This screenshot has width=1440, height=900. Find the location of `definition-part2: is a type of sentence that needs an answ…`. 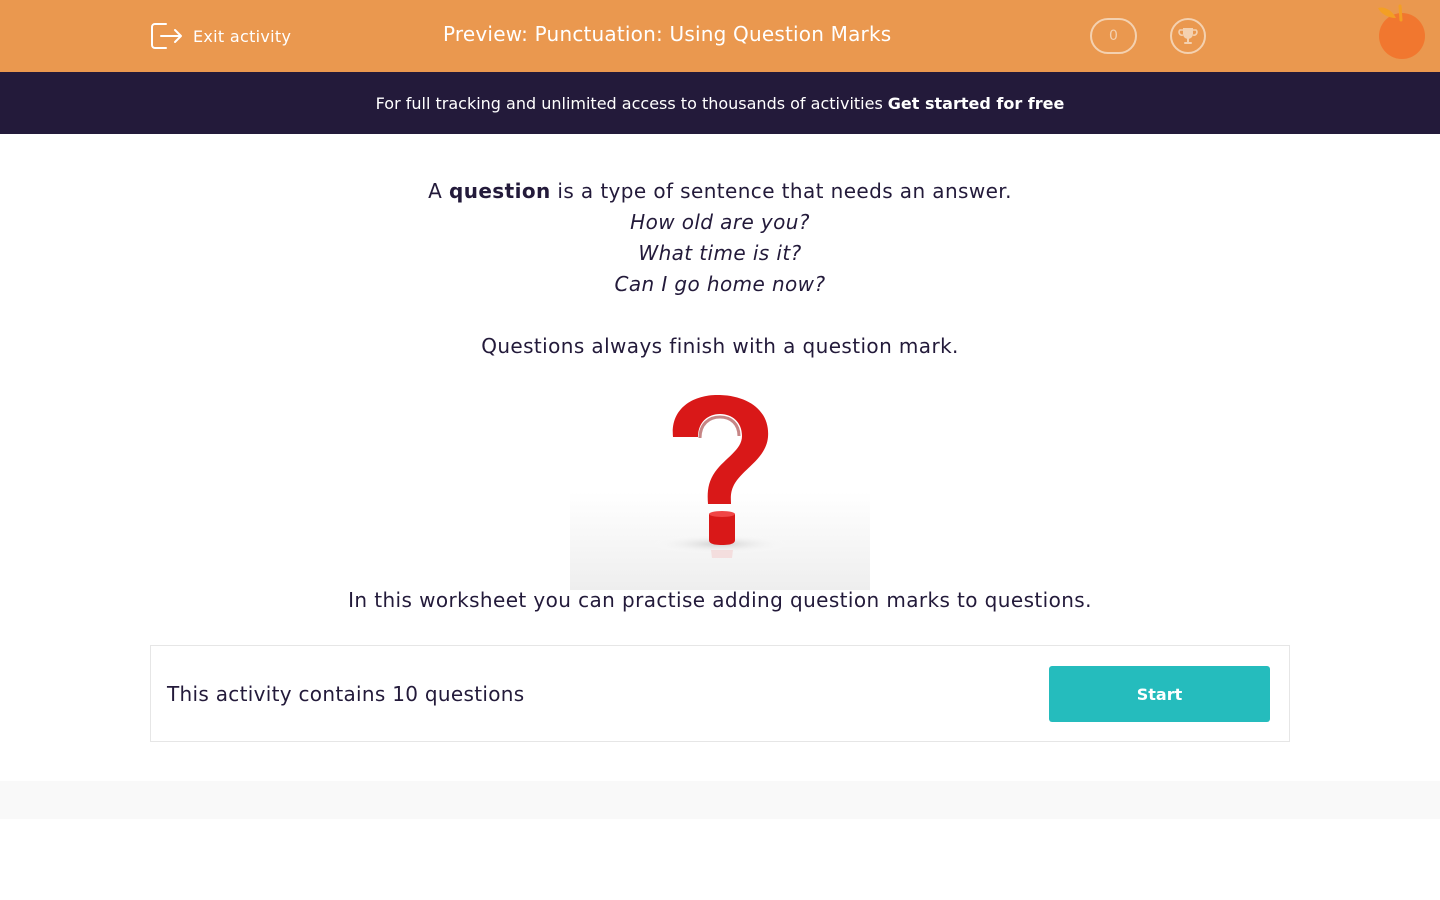

definition-part2: is a type of sentence that needs an answ… is located at coordinates (781, 191).